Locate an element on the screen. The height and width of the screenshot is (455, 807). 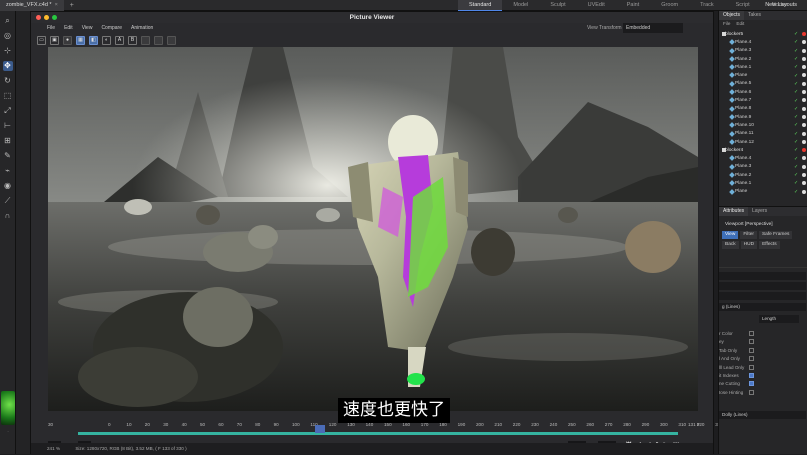
transform-icon: ⤢ is located at coordinates (8, 111).